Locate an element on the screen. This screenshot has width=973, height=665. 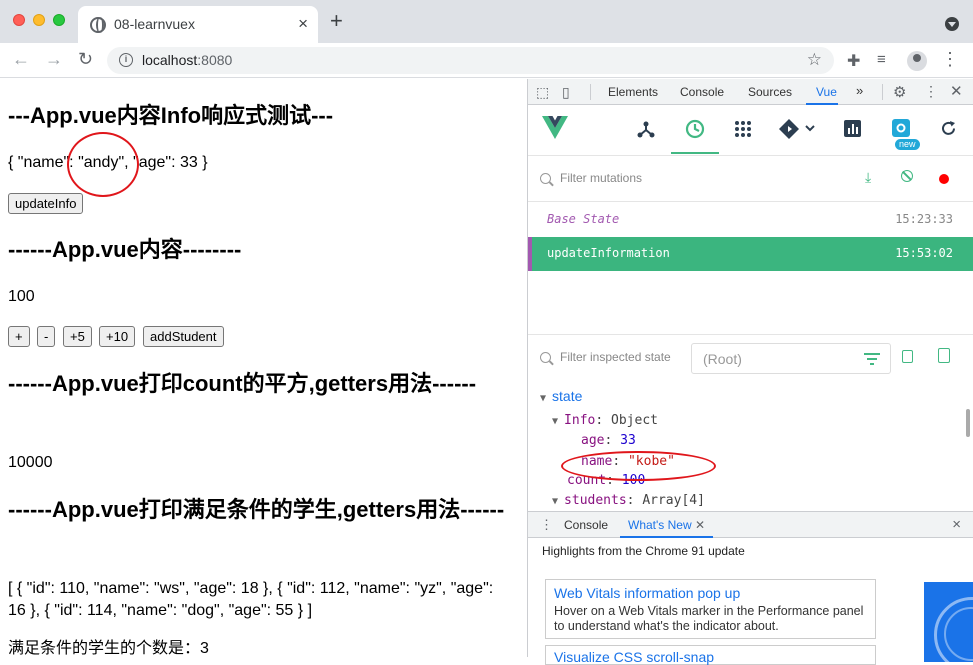
browser-tab: 08-learnvuex × is located at coordinates (198, 24).